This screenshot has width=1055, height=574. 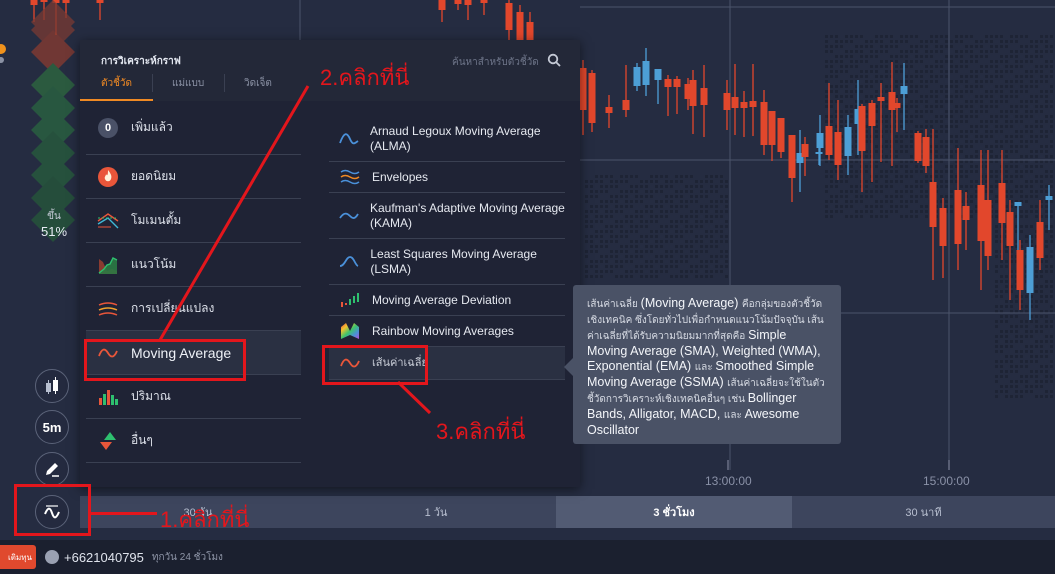 What do you see at coordinates (375, 365) in the screenshot?
I see `annotation-box-step3` at bounding box center [375, 365].